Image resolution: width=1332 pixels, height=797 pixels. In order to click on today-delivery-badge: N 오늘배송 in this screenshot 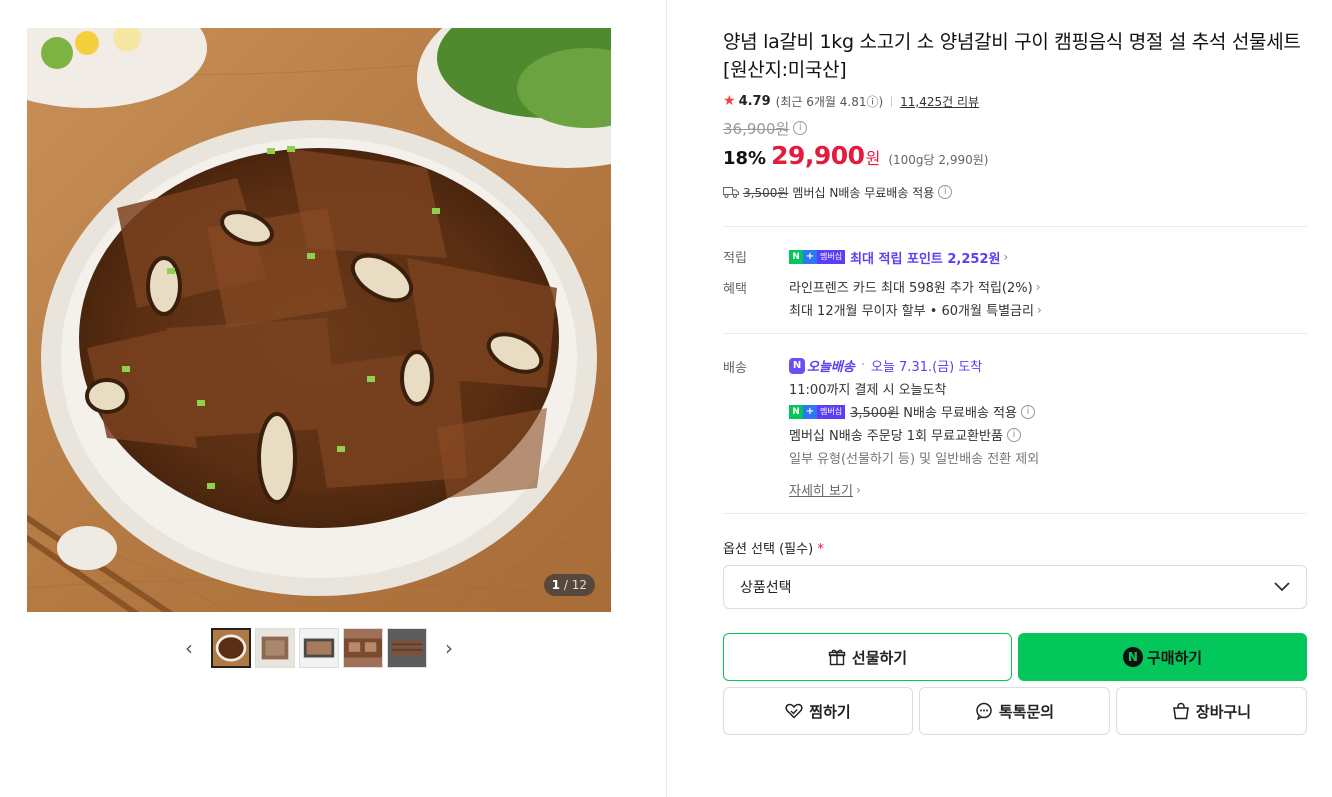, I will do `click(822, 365)`.